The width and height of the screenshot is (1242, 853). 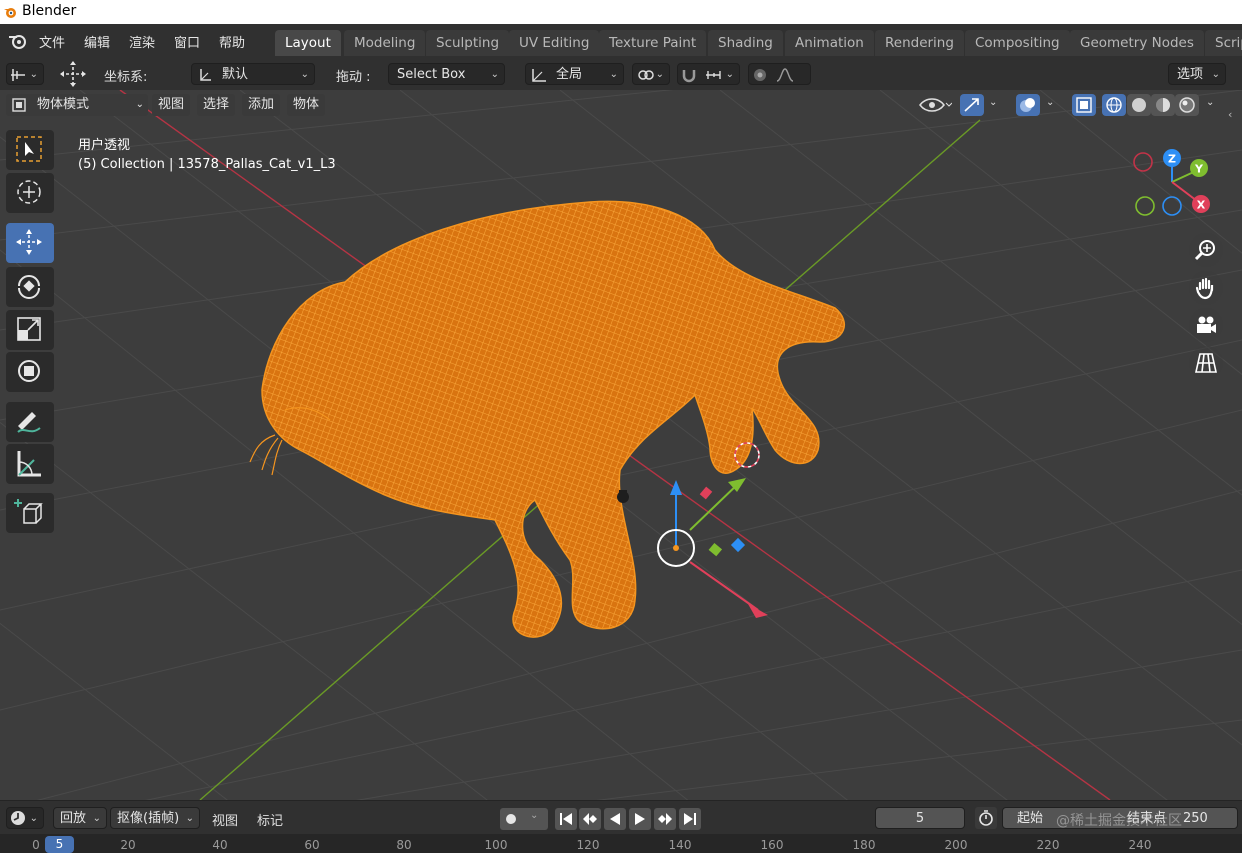 I want to click on overlay-icon, so click(x=1027, y=105).